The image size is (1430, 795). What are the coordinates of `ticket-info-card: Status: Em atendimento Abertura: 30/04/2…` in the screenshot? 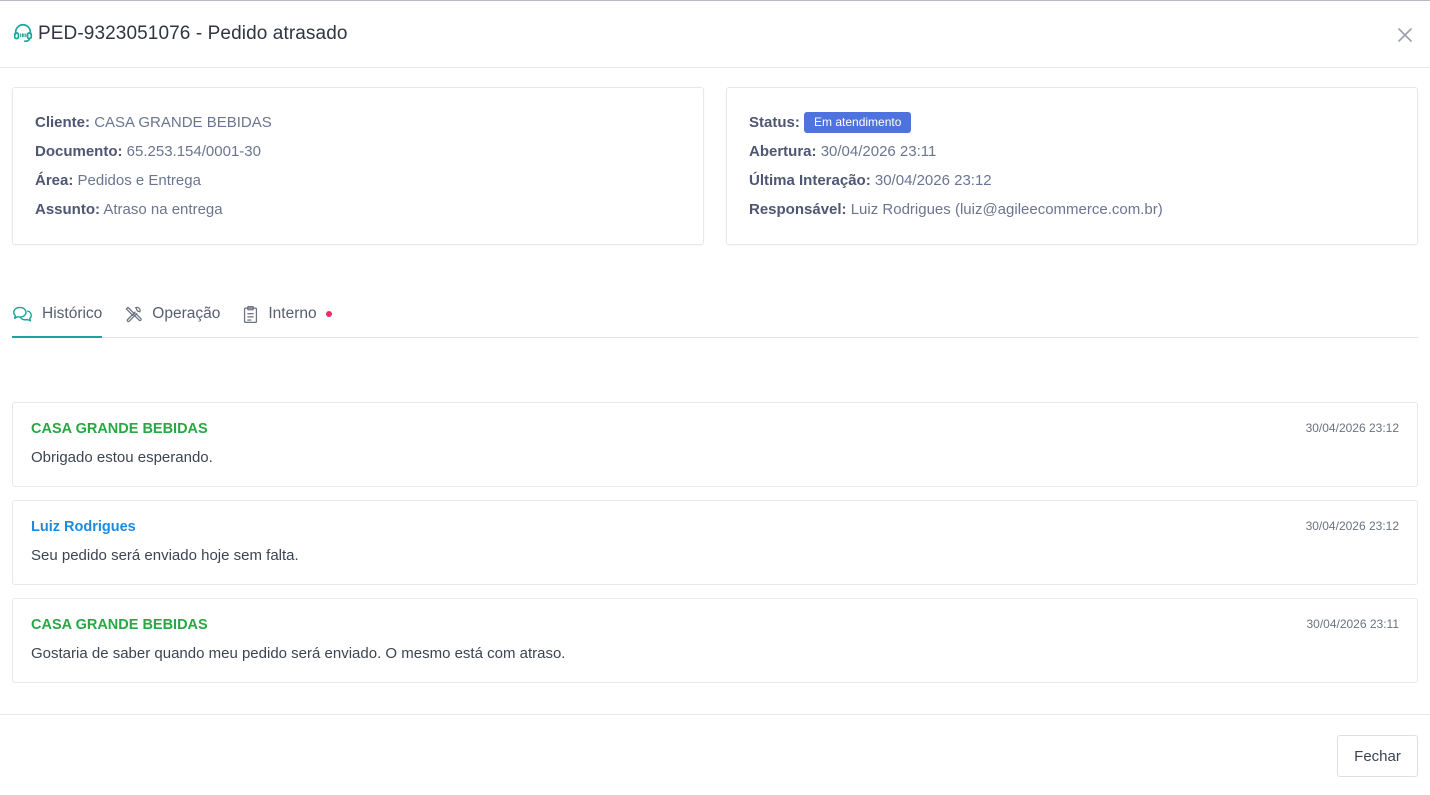 It's located at (1072, 166).